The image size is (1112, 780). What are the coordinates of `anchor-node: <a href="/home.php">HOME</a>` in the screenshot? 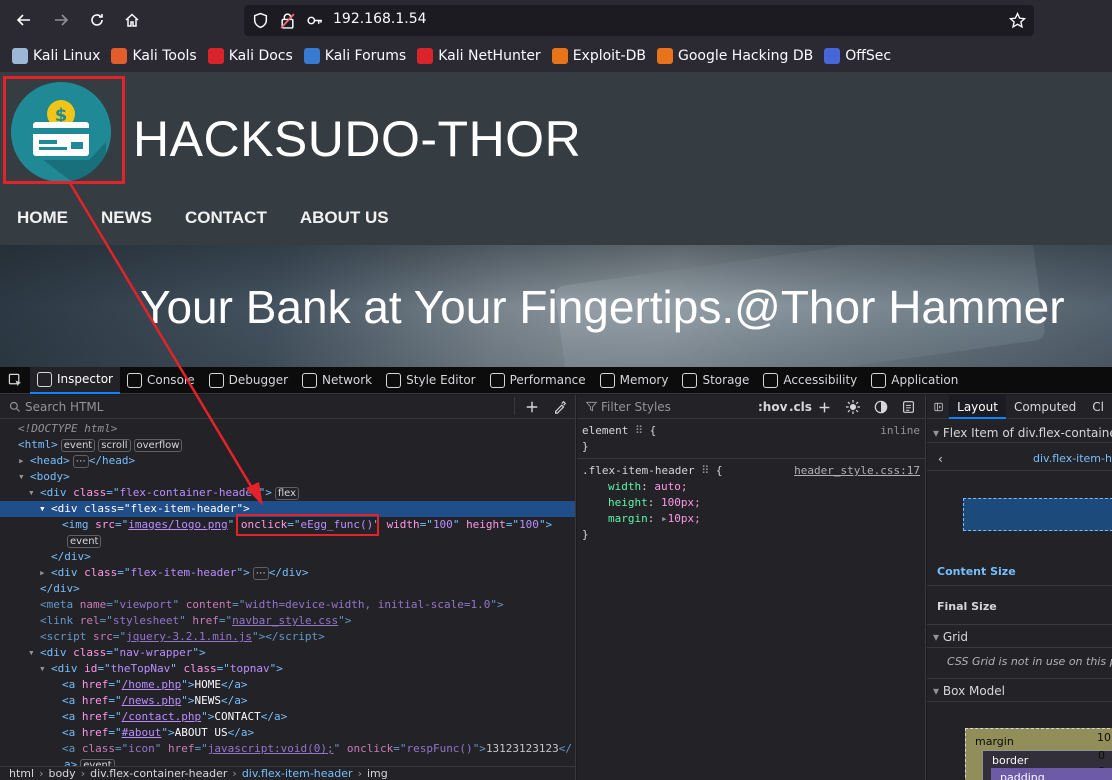 It's located at (287, 685).